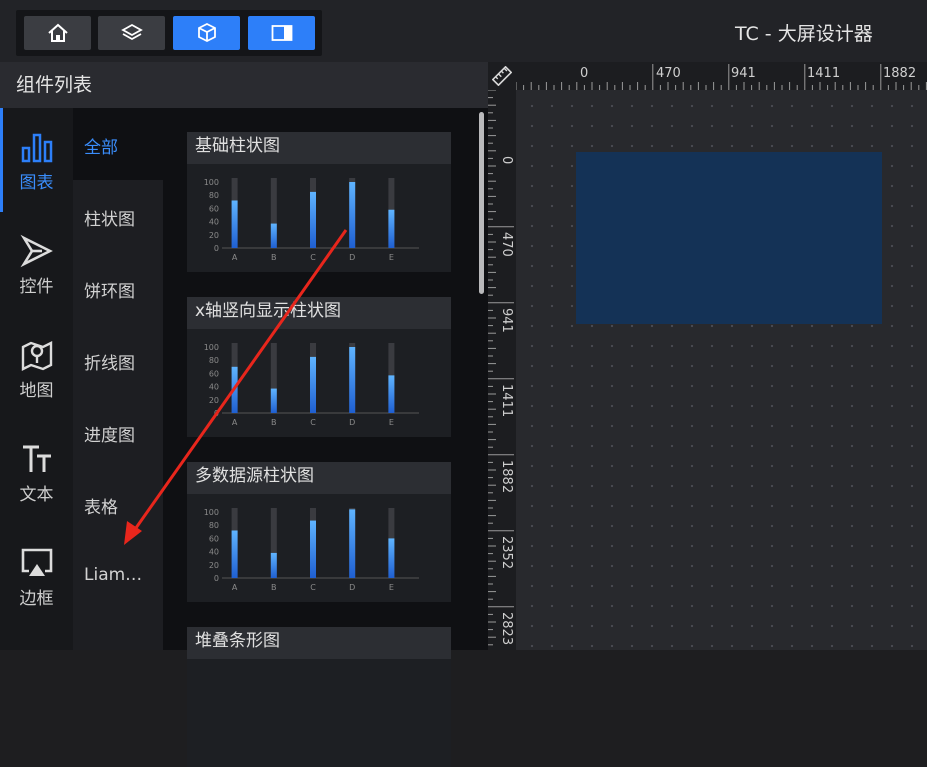 The image size is (927, 767). I want to click on map-pin-icon, so click(37, 356).